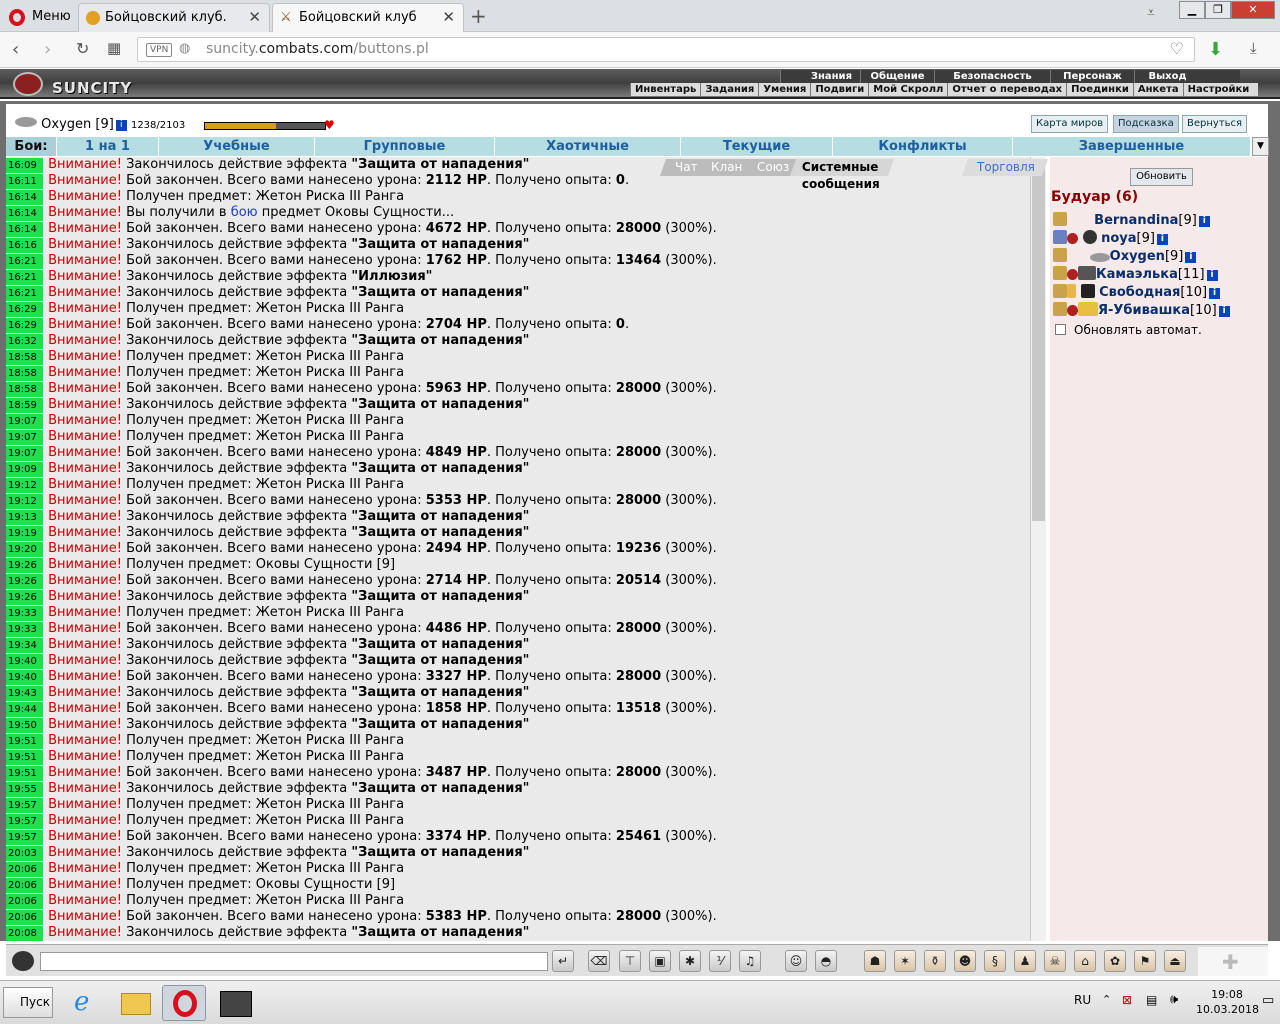 The height and width of the screenshot is (1024, 1280). Describe the element at coordinates (1218, 89) in the screenshot. I see `menu-settings: Настройки` at that location.